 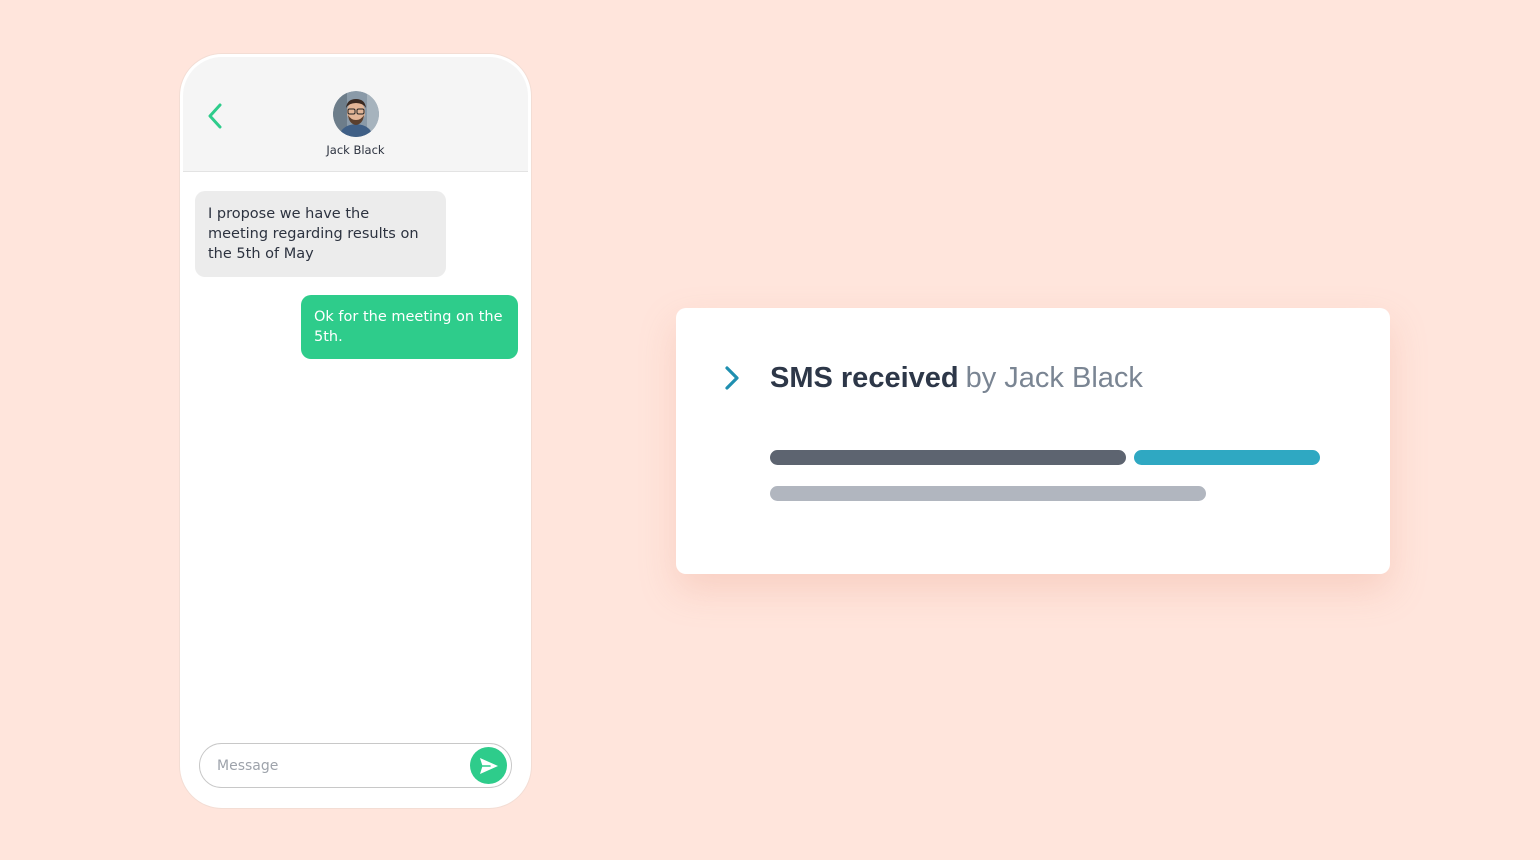 What do you see at coordinates (1033, 441) in the screenshot?
I see `sms-received-card: SMS received by Jack Black` at bounding box center [1033, 441].